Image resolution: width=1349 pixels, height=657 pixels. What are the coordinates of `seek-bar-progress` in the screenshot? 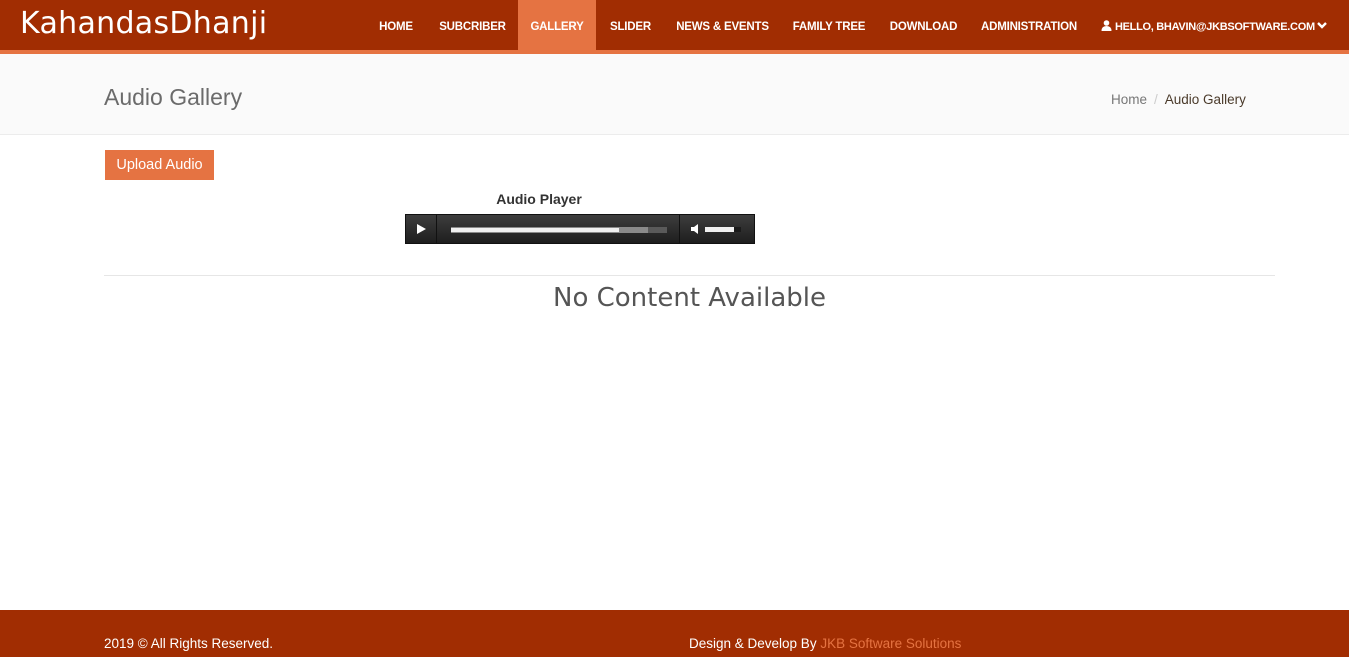 It's located at (535, 230).